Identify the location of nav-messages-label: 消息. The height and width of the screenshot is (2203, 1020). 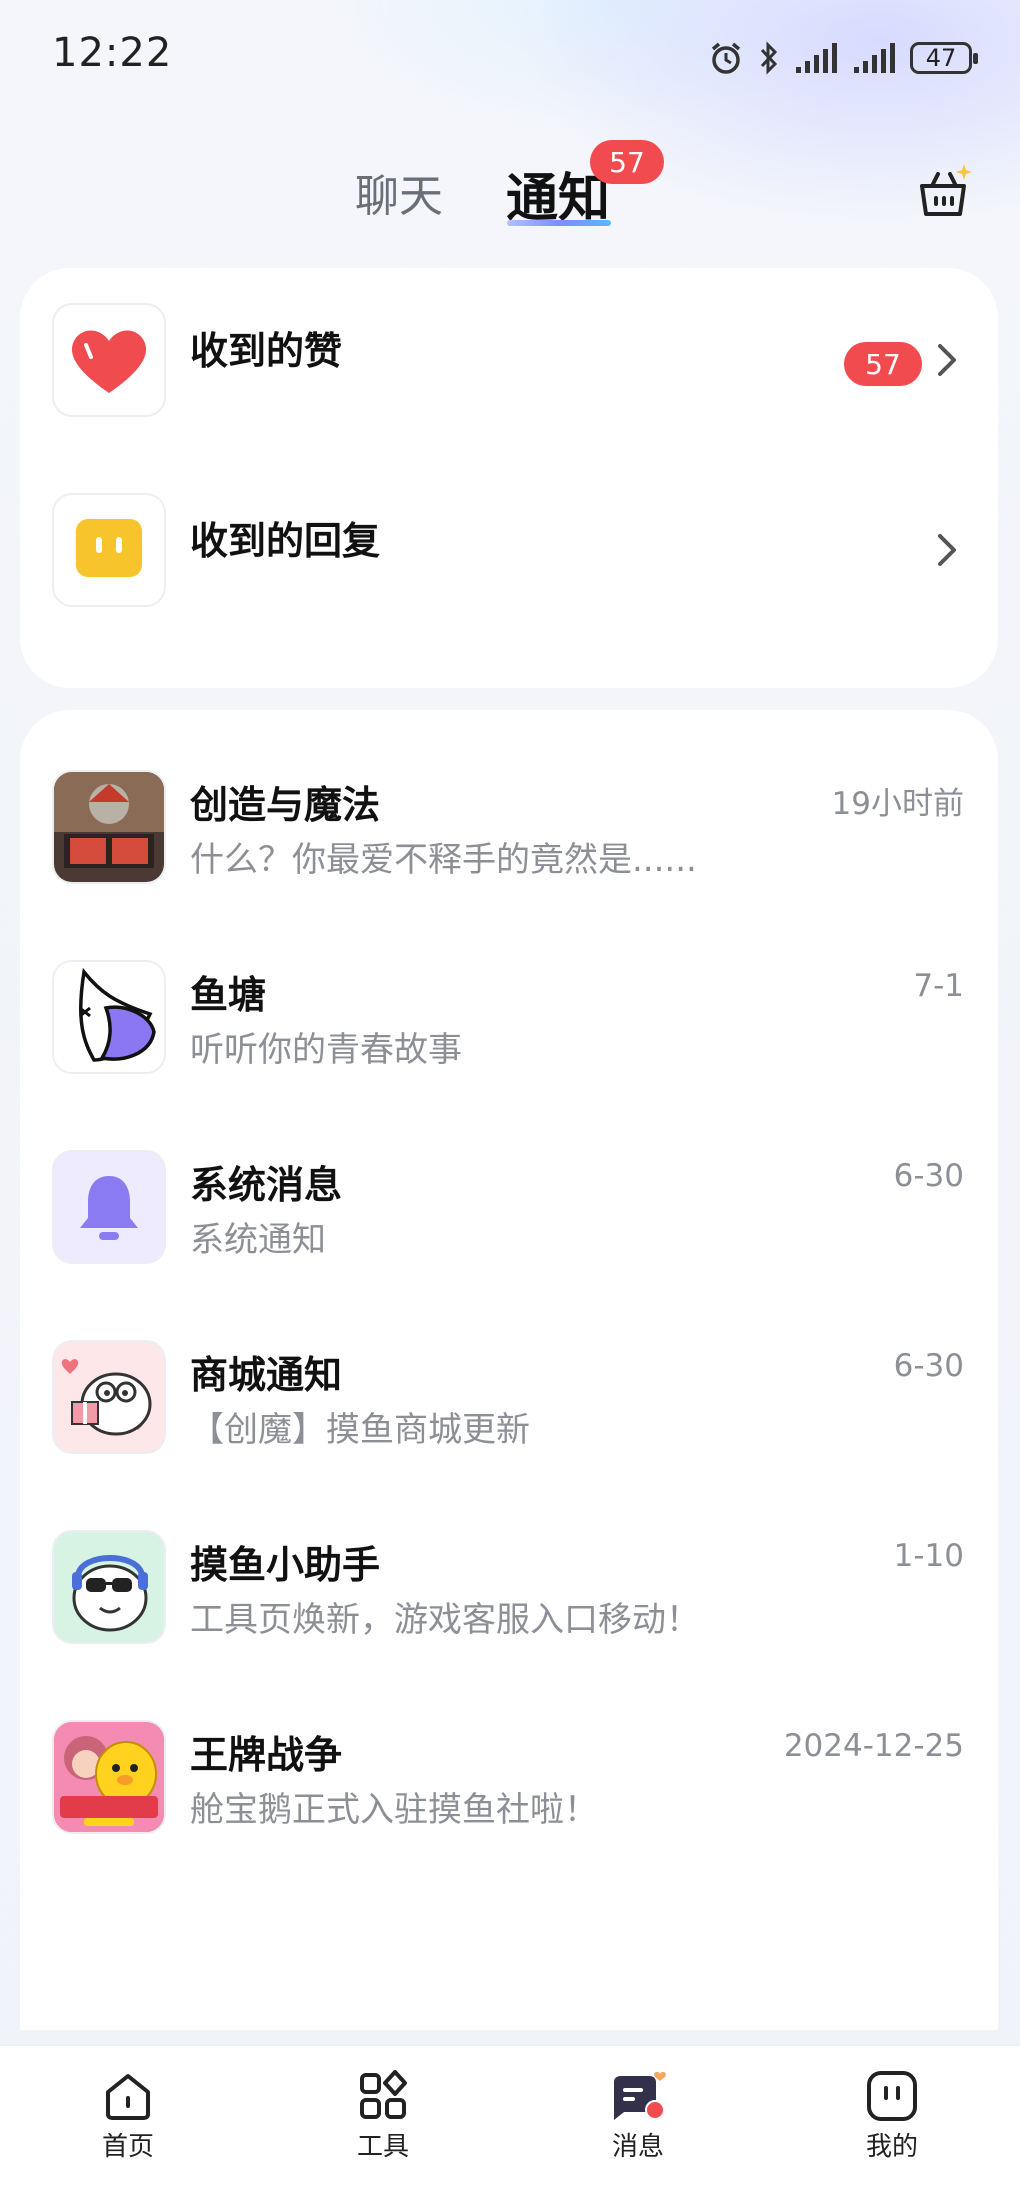
(637, 2147).